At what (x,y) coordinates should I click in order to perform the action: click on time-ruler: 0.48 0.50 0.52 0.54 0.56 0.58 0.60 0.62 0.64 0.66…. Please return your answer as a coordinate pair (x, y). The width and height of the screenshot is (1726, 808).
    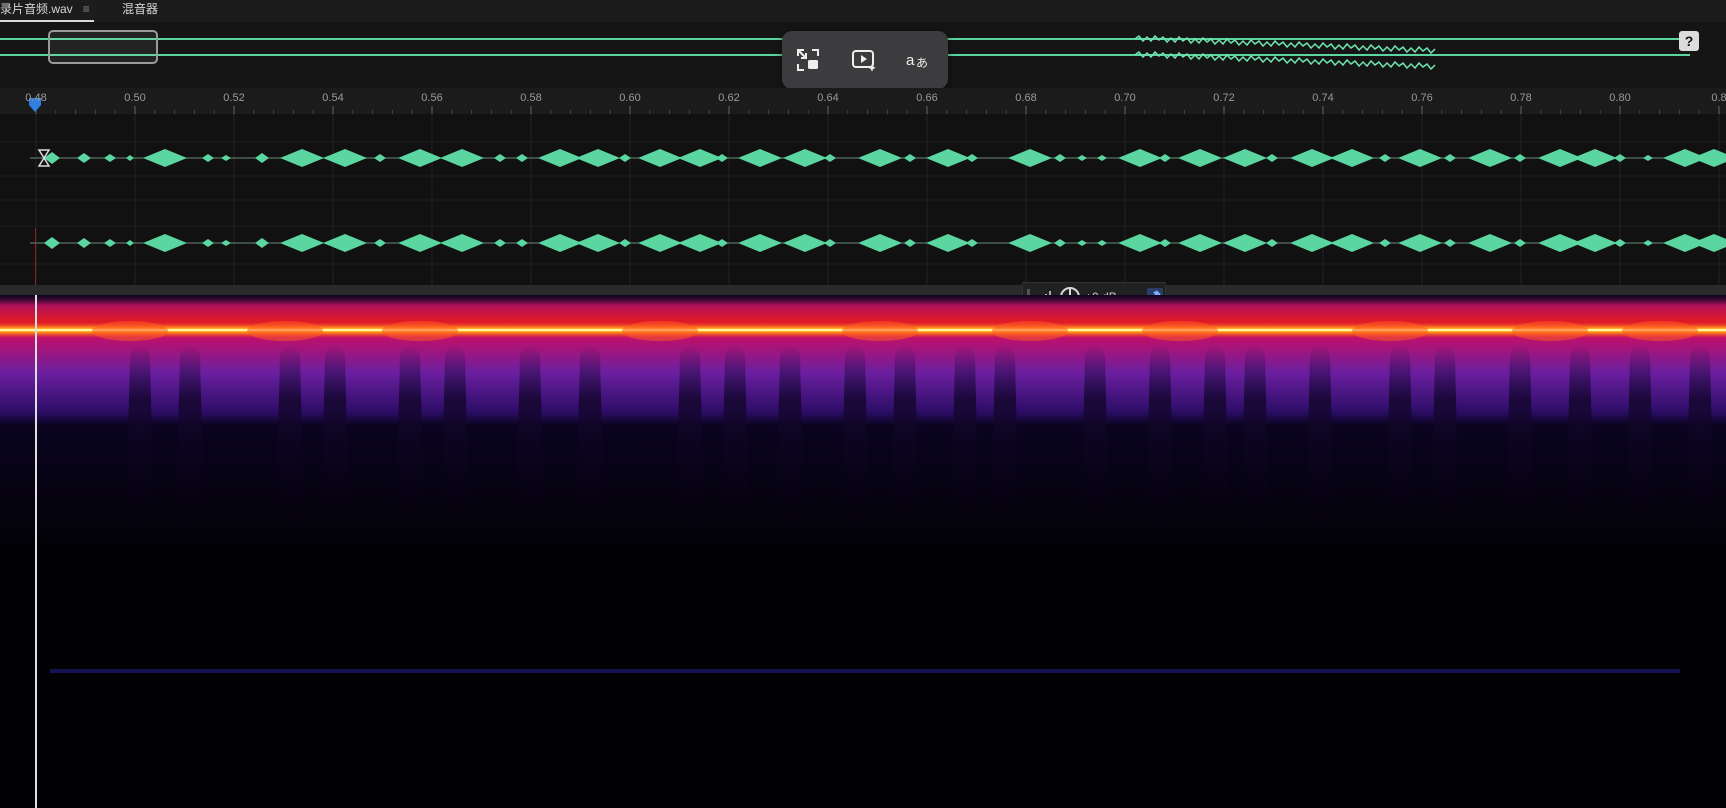
    Looking at the image, I should click on (863, 101).